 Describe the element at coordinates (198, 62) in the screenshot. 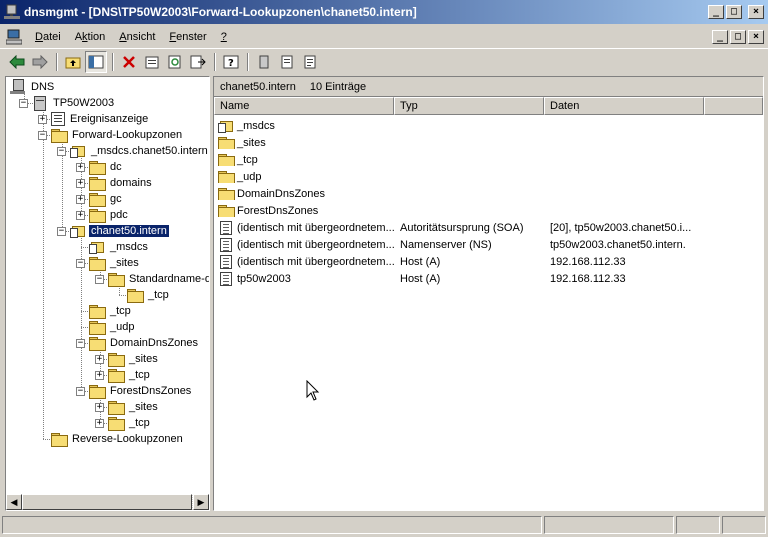

I see `export-list-button` at that location.